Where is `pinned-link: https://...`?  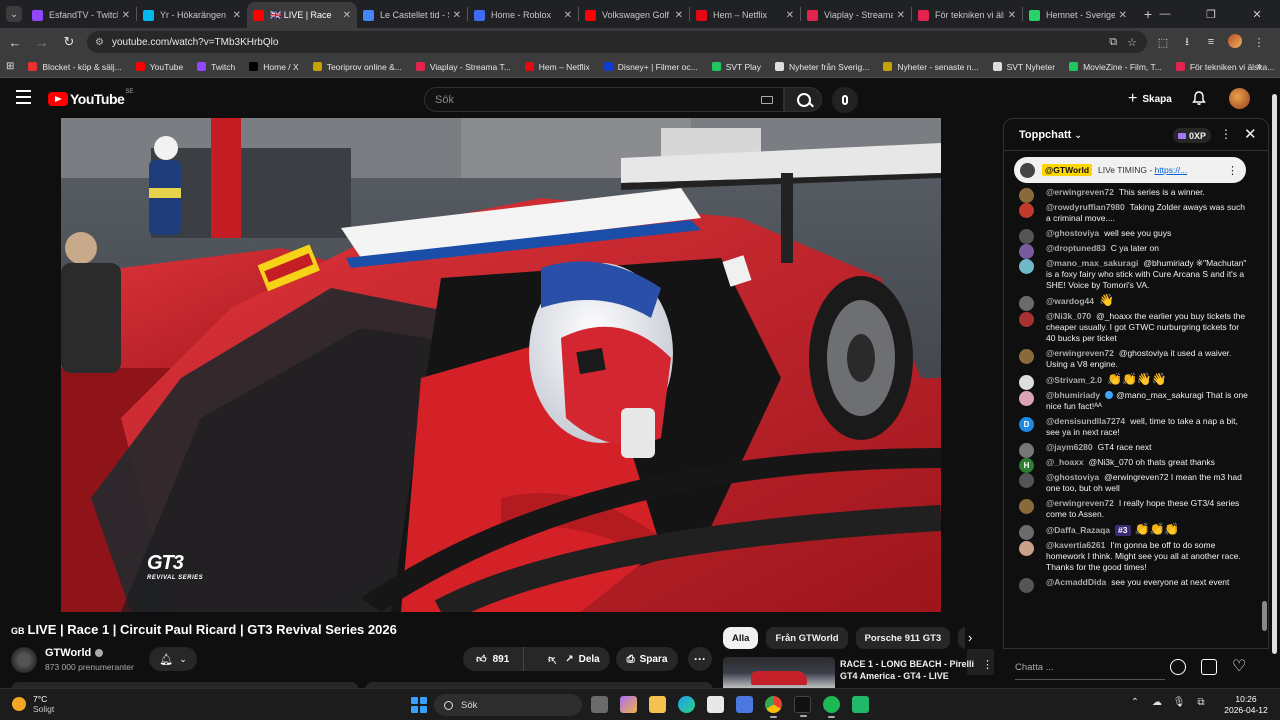
pinned-link: https://... is located at coordinates (1171, 170).